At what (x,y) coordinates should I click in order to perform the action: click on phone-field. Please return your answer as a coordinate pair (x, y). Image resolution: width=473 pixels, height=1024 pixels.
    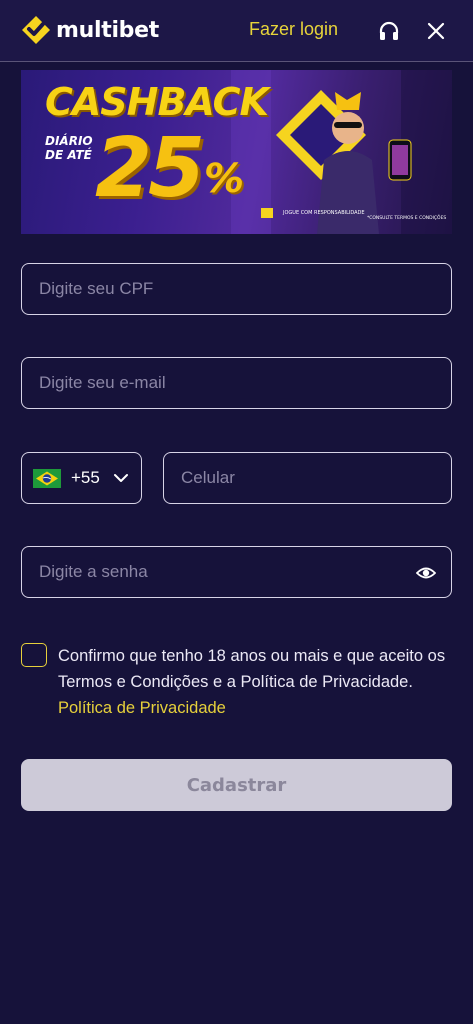
    Looking at the image, I should click on (307, 478).